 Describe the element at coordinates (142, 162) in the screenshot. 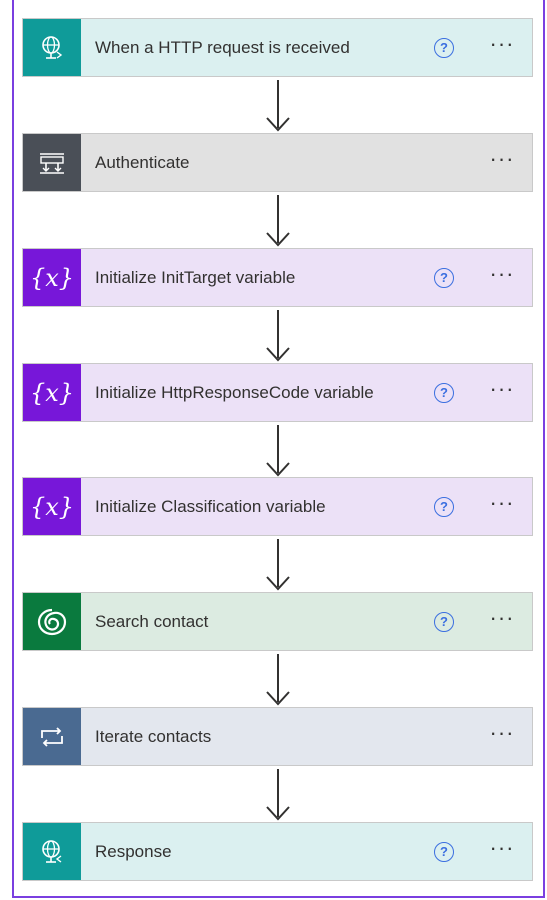

I see `step-title: Authenticate` at that location.